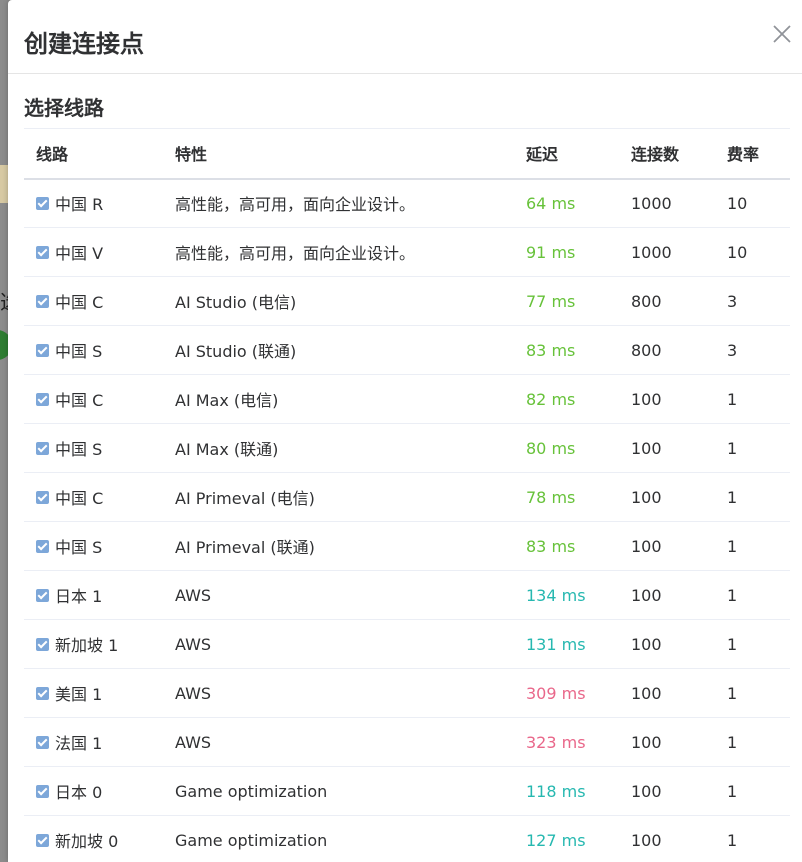  I want to click on line-cell: 新加坡 0, so click(99, 839).